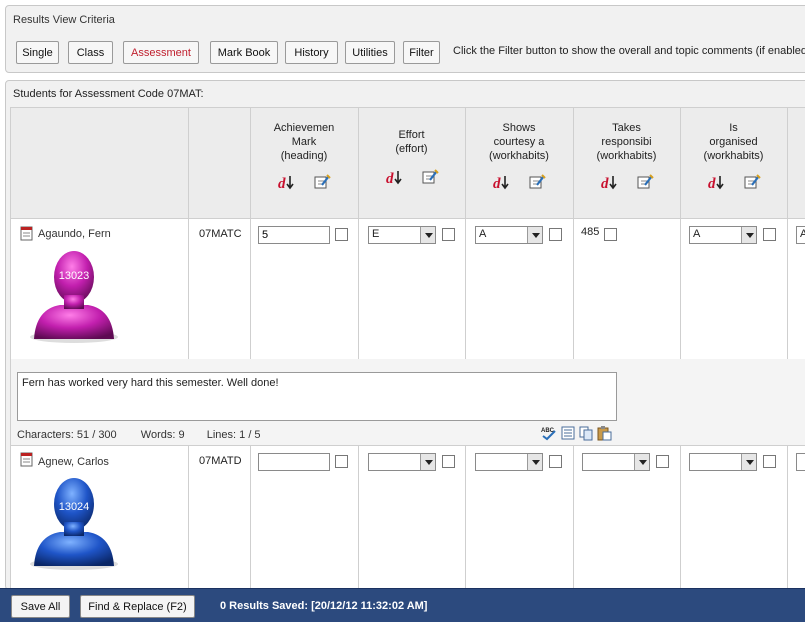 This screenshot has width=805, height=622. What do you see at coordinates (616, 462) in the screenshot?
I see `responsibility-select` at bounding box center [616, 462].